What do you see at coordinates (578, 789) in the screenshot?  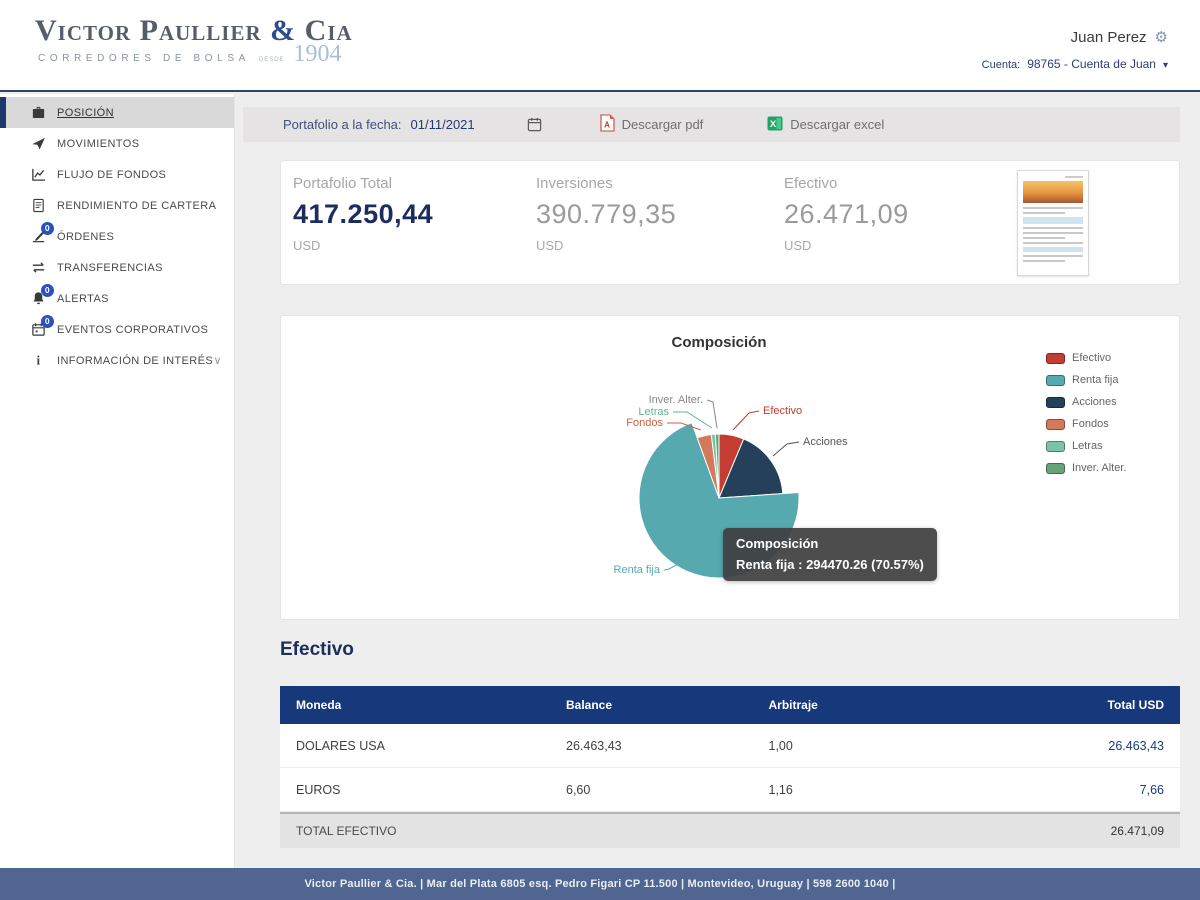 I see `table-cell: 6,60` at bounding box center [578, 789].